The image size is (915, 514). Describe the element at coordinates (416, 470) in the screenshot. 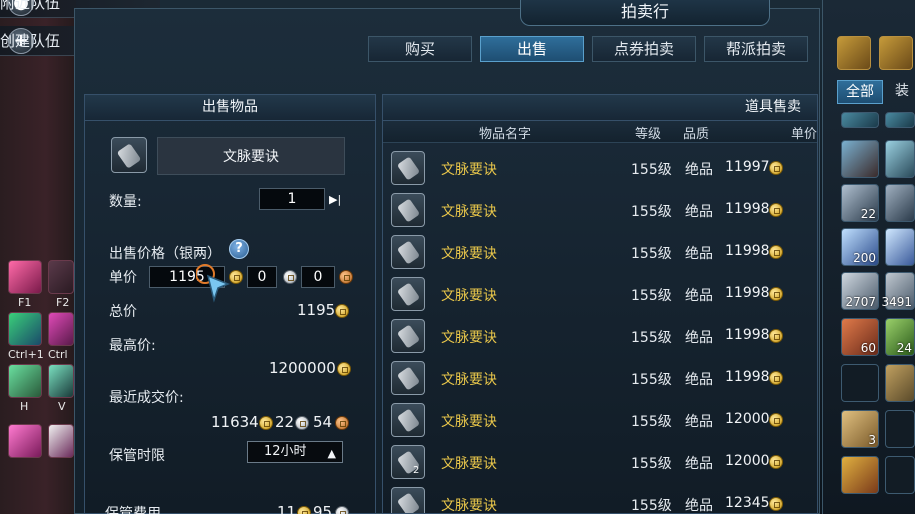

I see `row-item-count: 2` at that location.